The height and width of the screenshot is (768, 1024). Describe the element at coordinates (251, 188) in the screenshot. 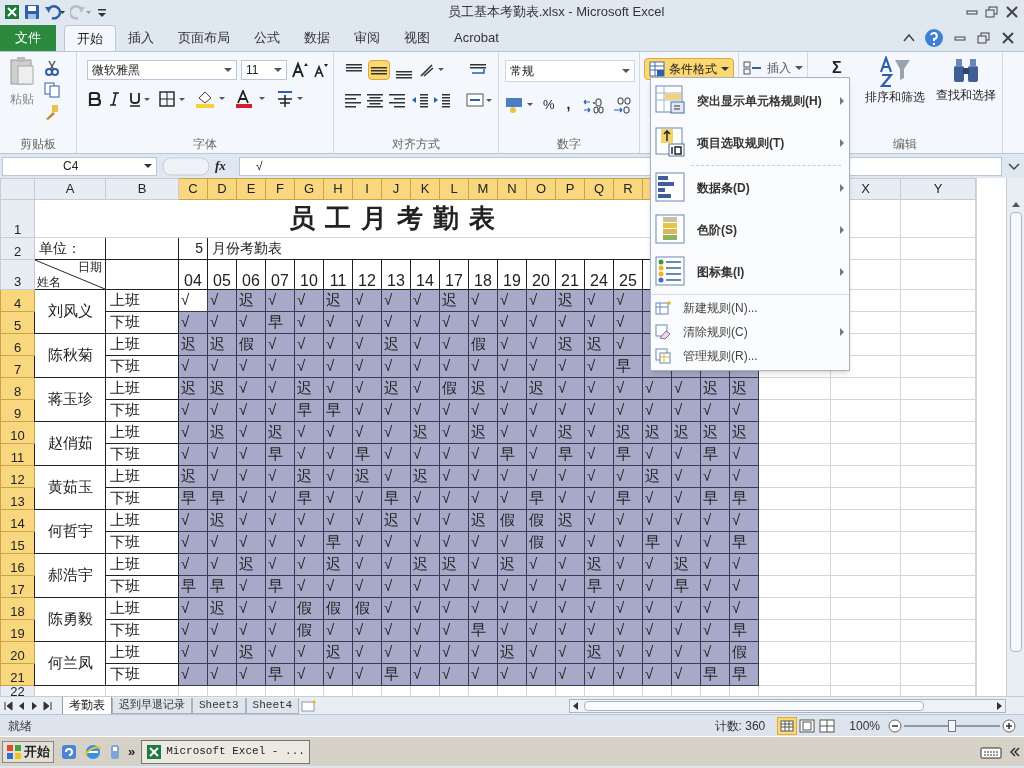

I see `column-header: E` at that location.